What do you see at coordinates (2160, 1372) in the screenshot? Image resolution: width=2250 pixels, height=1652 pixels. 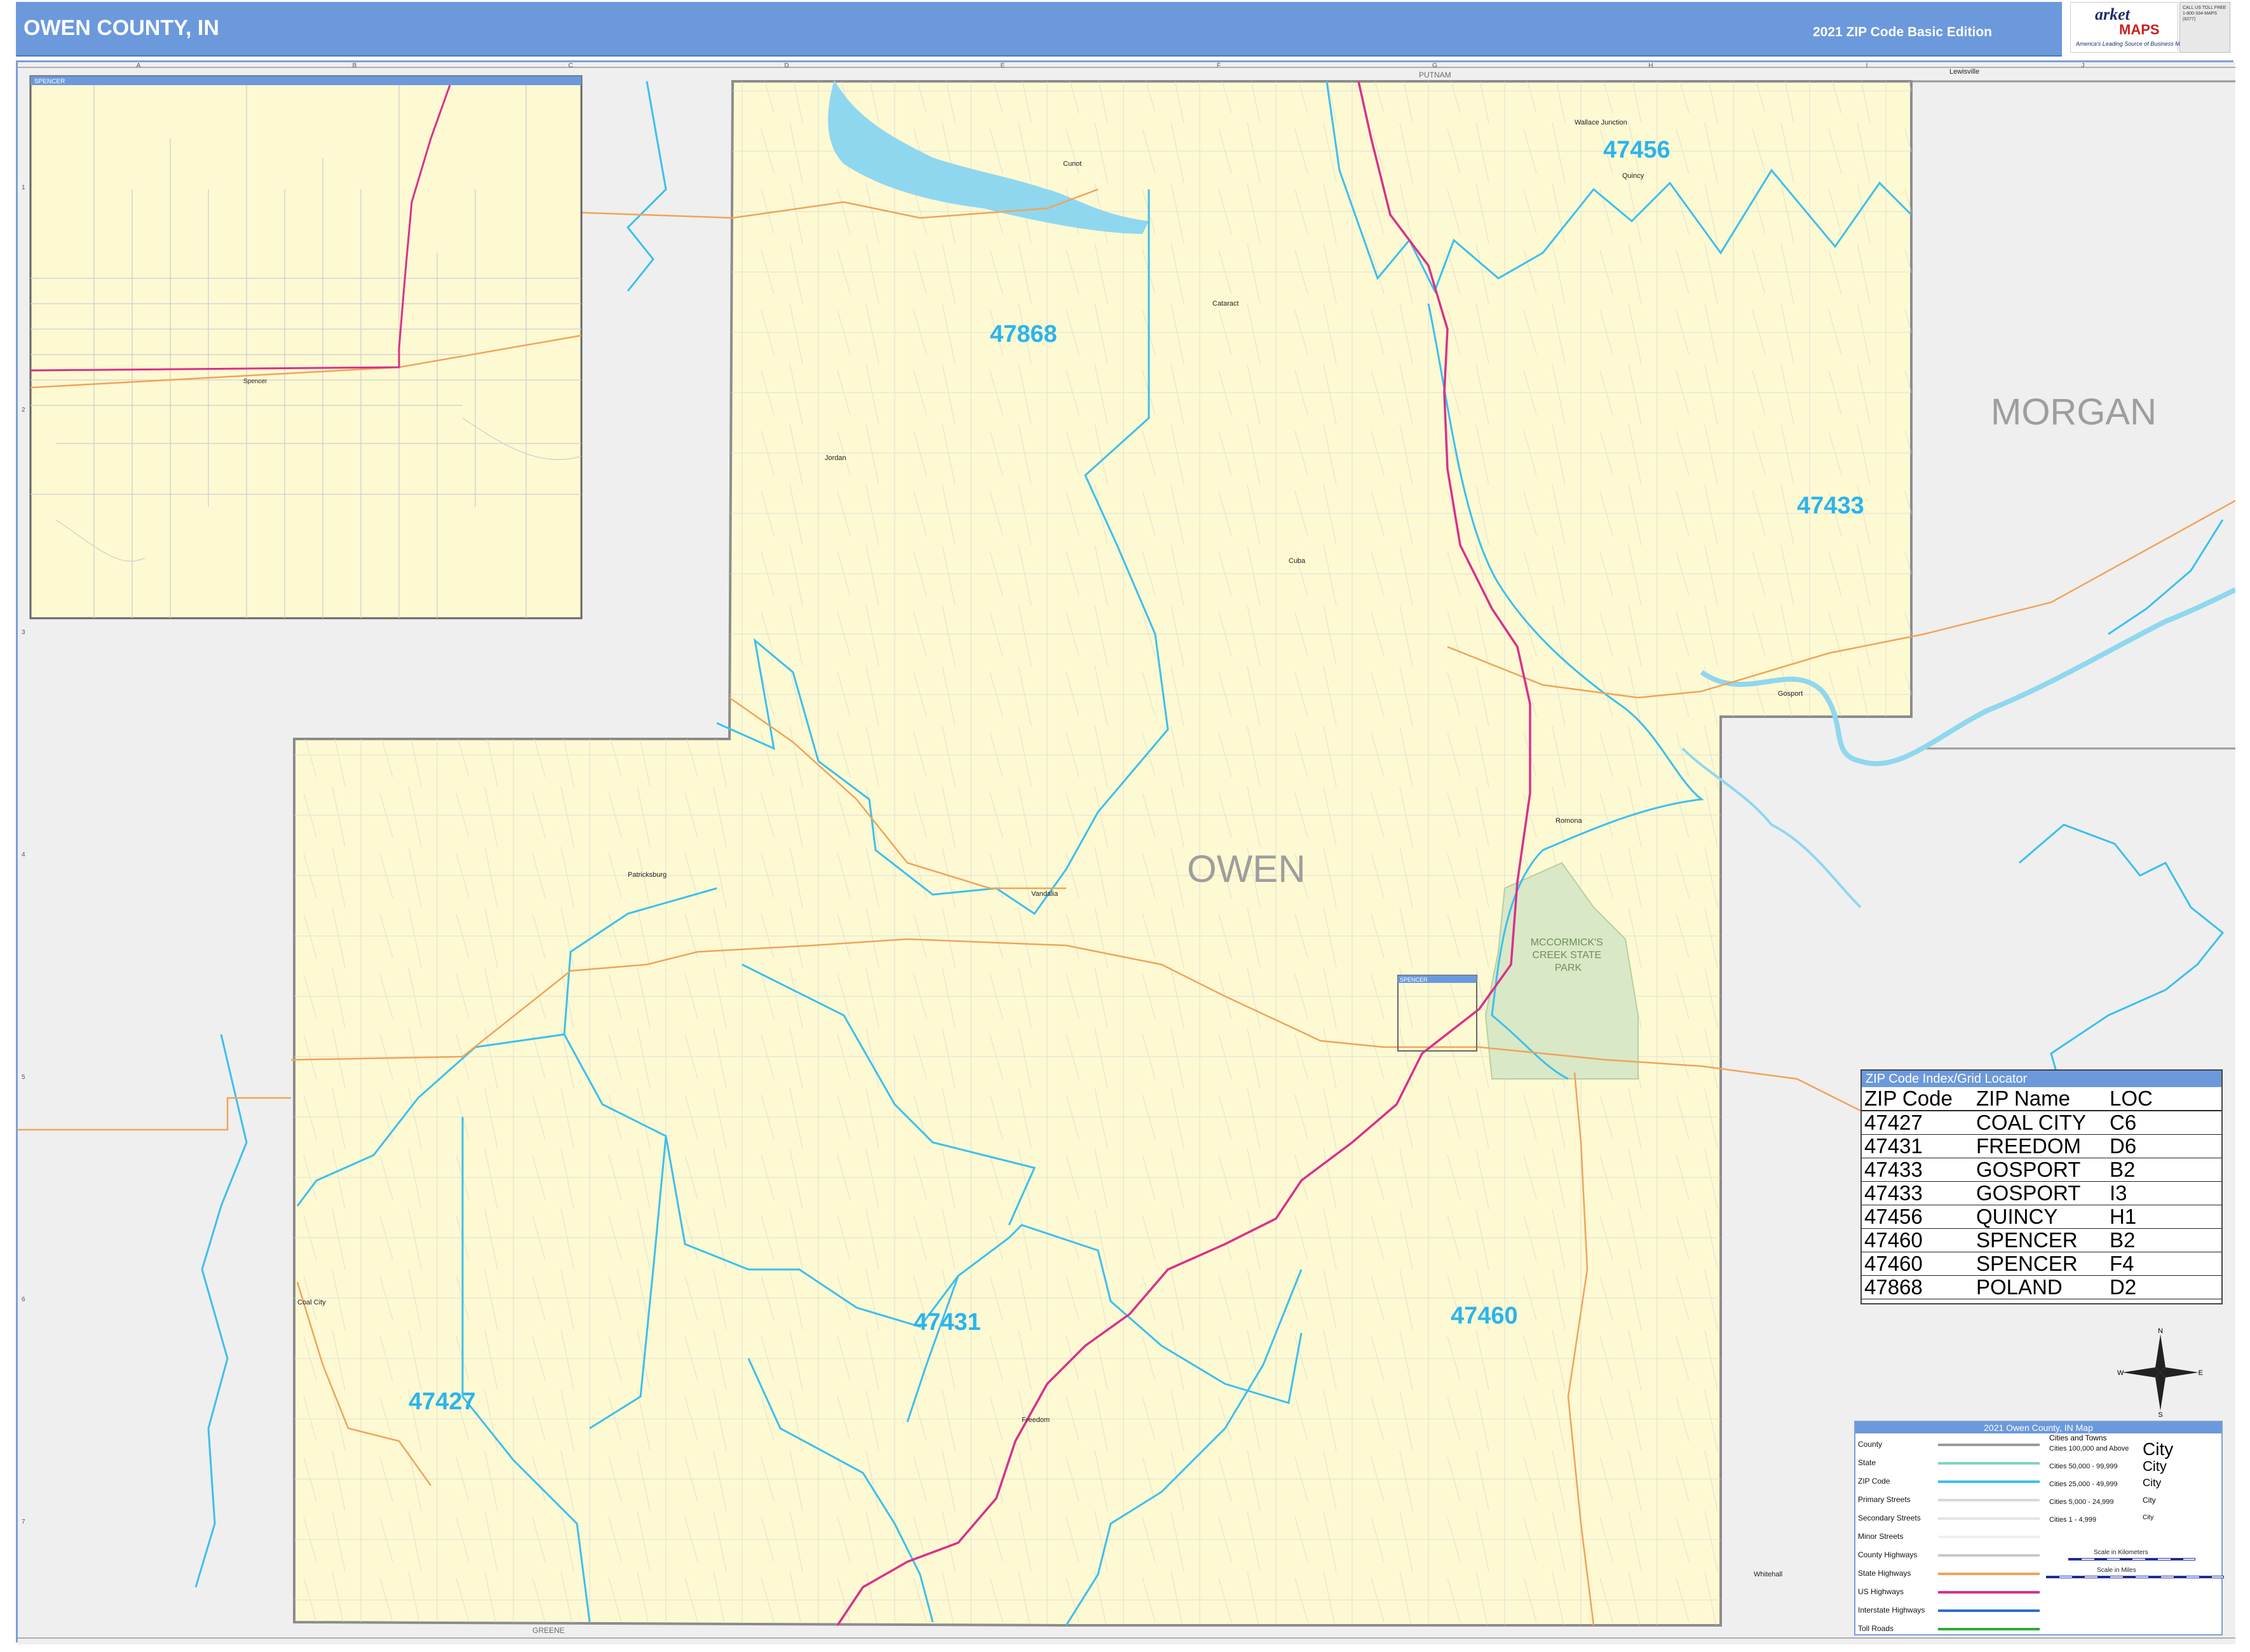 I see `compass-rose-icon: N S E W` at bounding box center [2160, 1372].